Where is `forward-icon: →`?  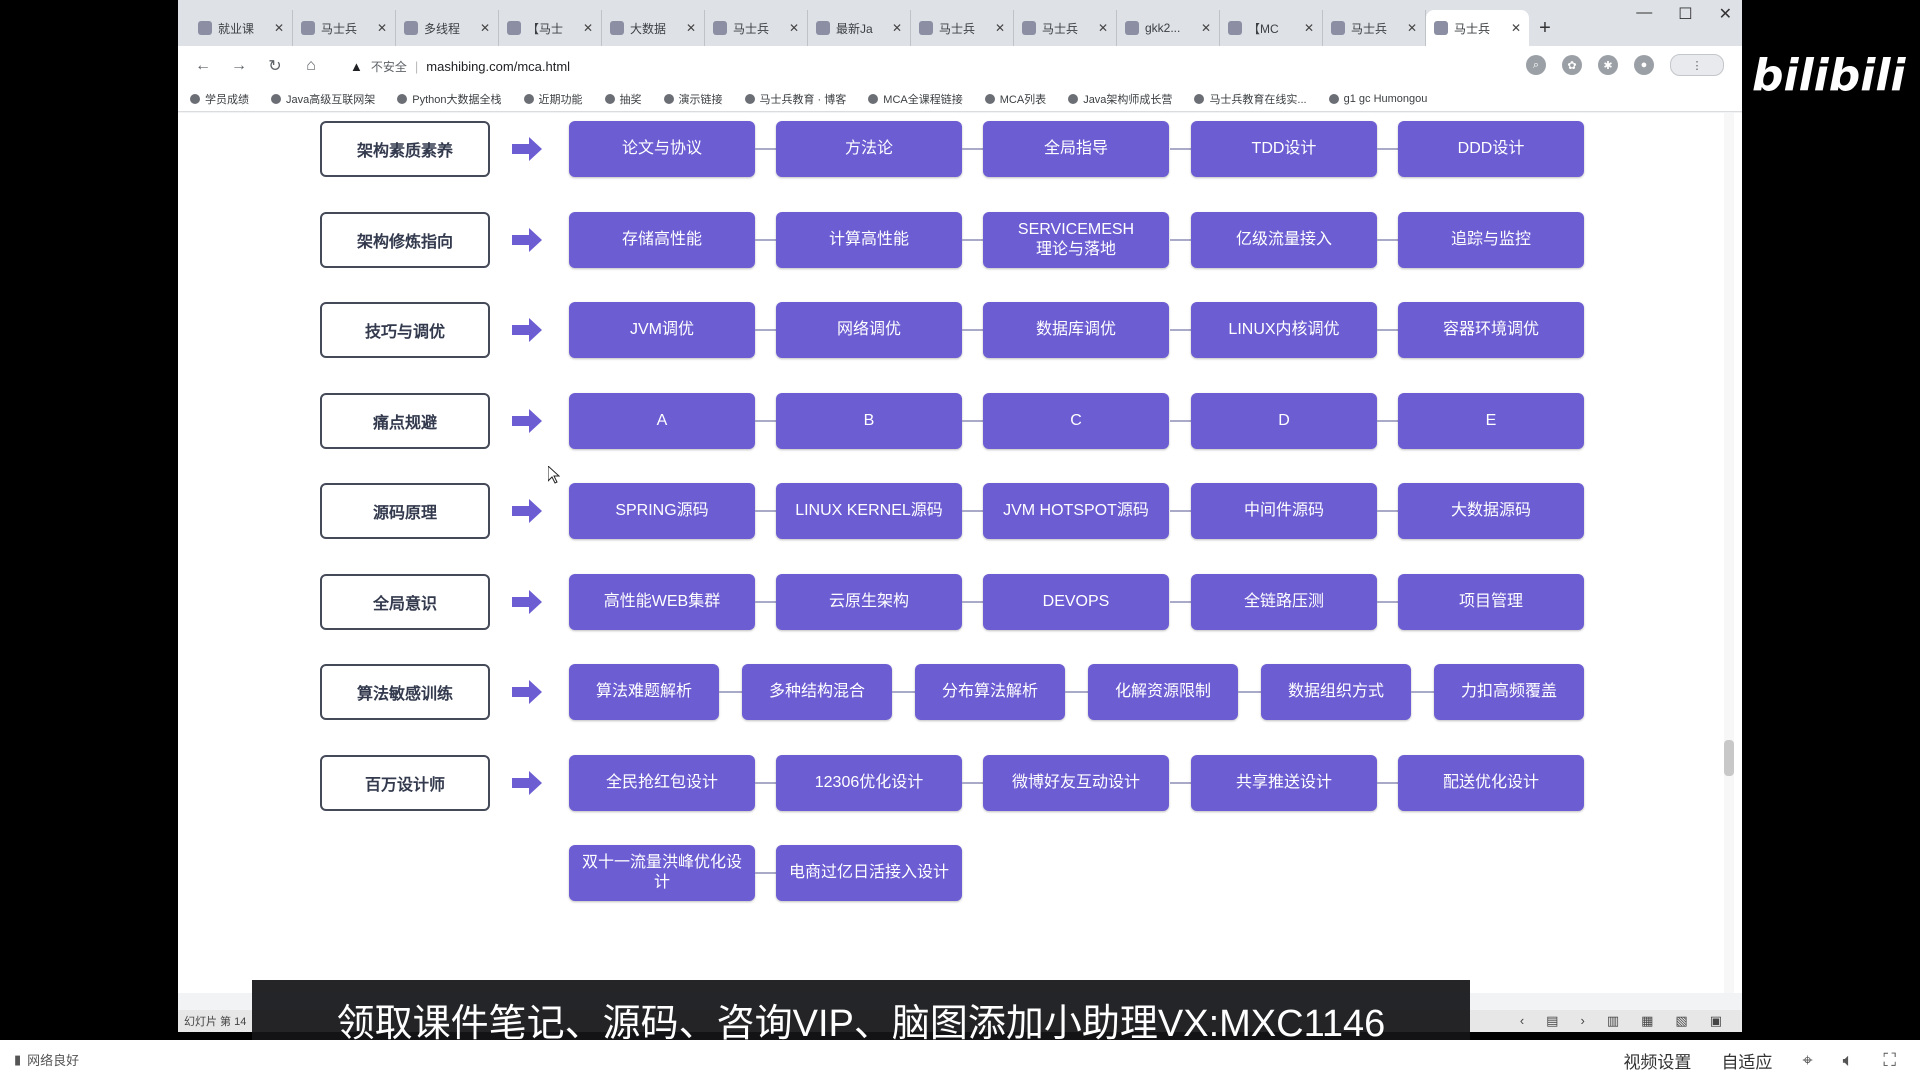
forward-icon: → is located at coordinates (239, 66).